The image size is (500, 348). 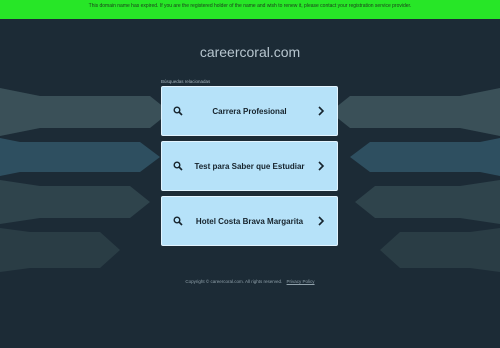 I want to click on related-searches-label: Búsquedas relacionadas, so click(x=186, y=81).